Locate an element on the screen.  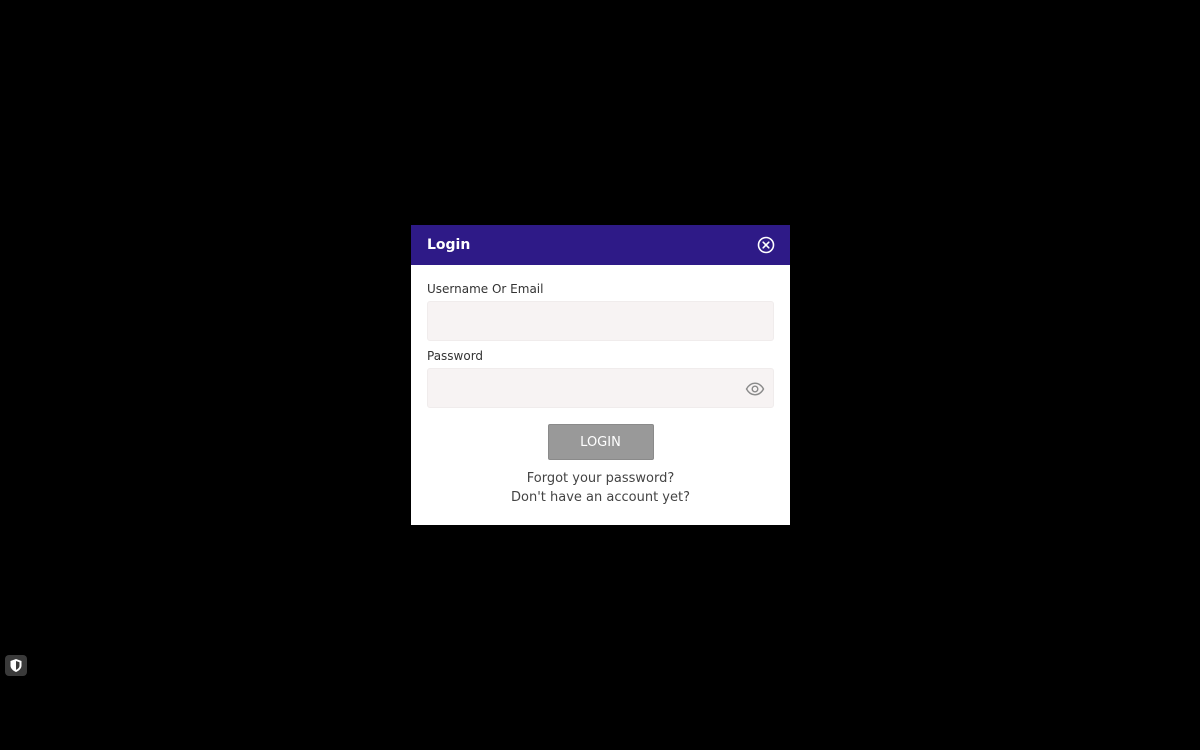
close-icon is located at coordinates (766, 245).